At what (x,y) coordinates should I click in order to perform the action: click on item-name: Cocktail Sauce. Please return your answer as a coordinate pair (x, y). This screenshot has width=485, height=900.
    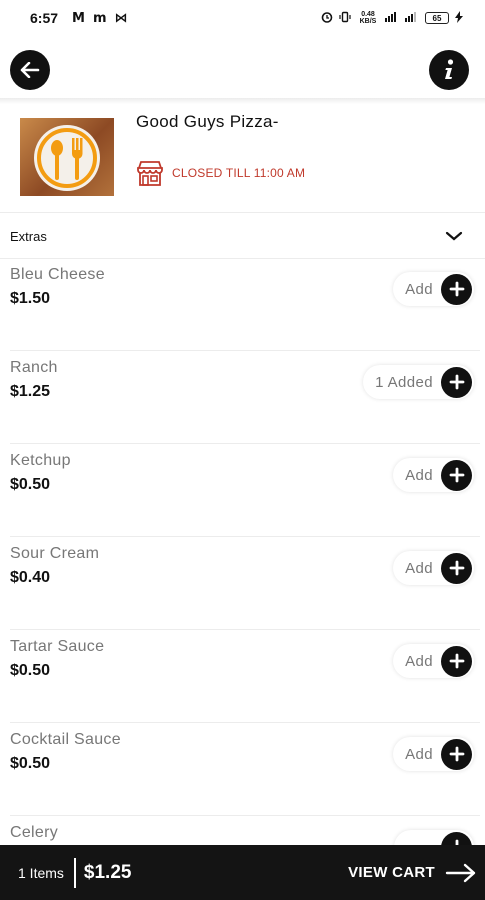
    Looking at the image, I should click on (65, 739).